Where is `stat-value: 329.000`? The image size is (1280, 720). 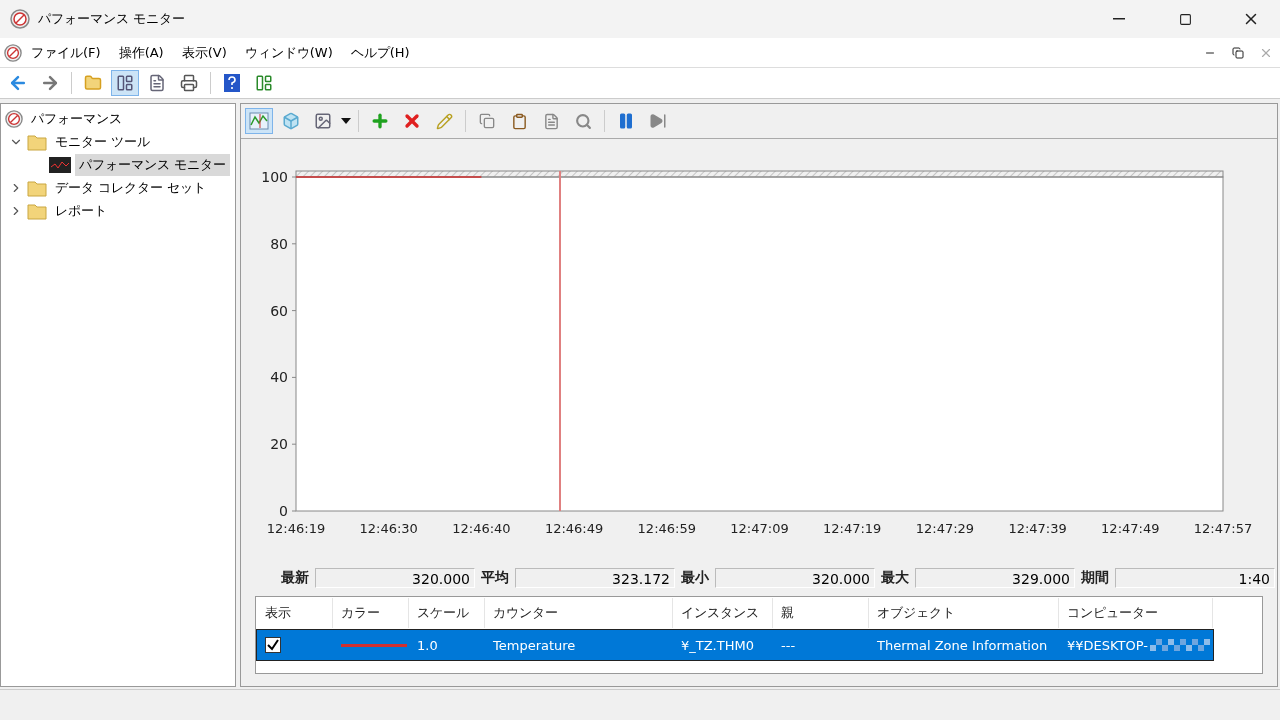 stat-value: 329.000 is located at coordinates (995, 578).